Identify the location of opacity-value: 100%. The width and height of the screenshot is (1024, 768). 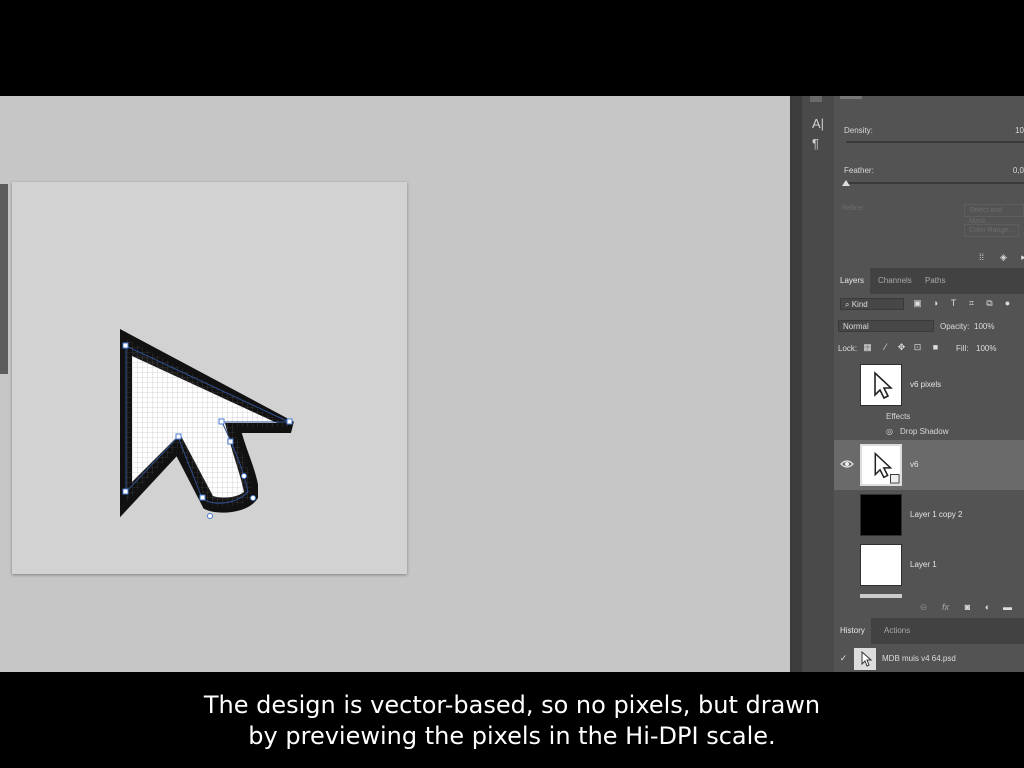
(984, 326).